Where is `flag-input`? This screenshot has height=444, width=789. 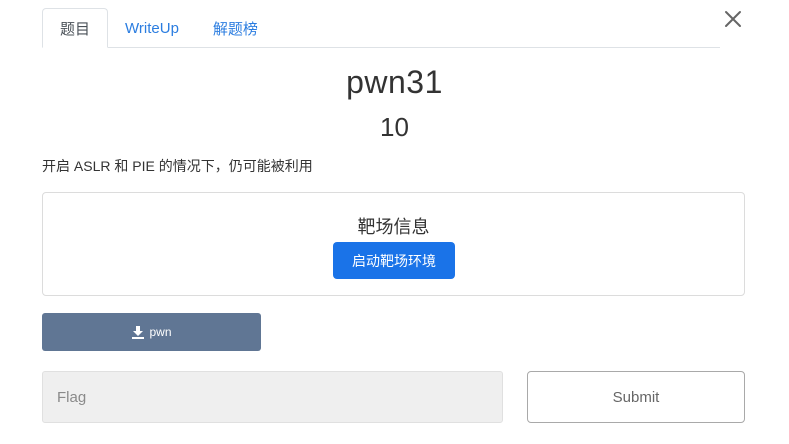 flag-input is located at coordinates (272, 397).